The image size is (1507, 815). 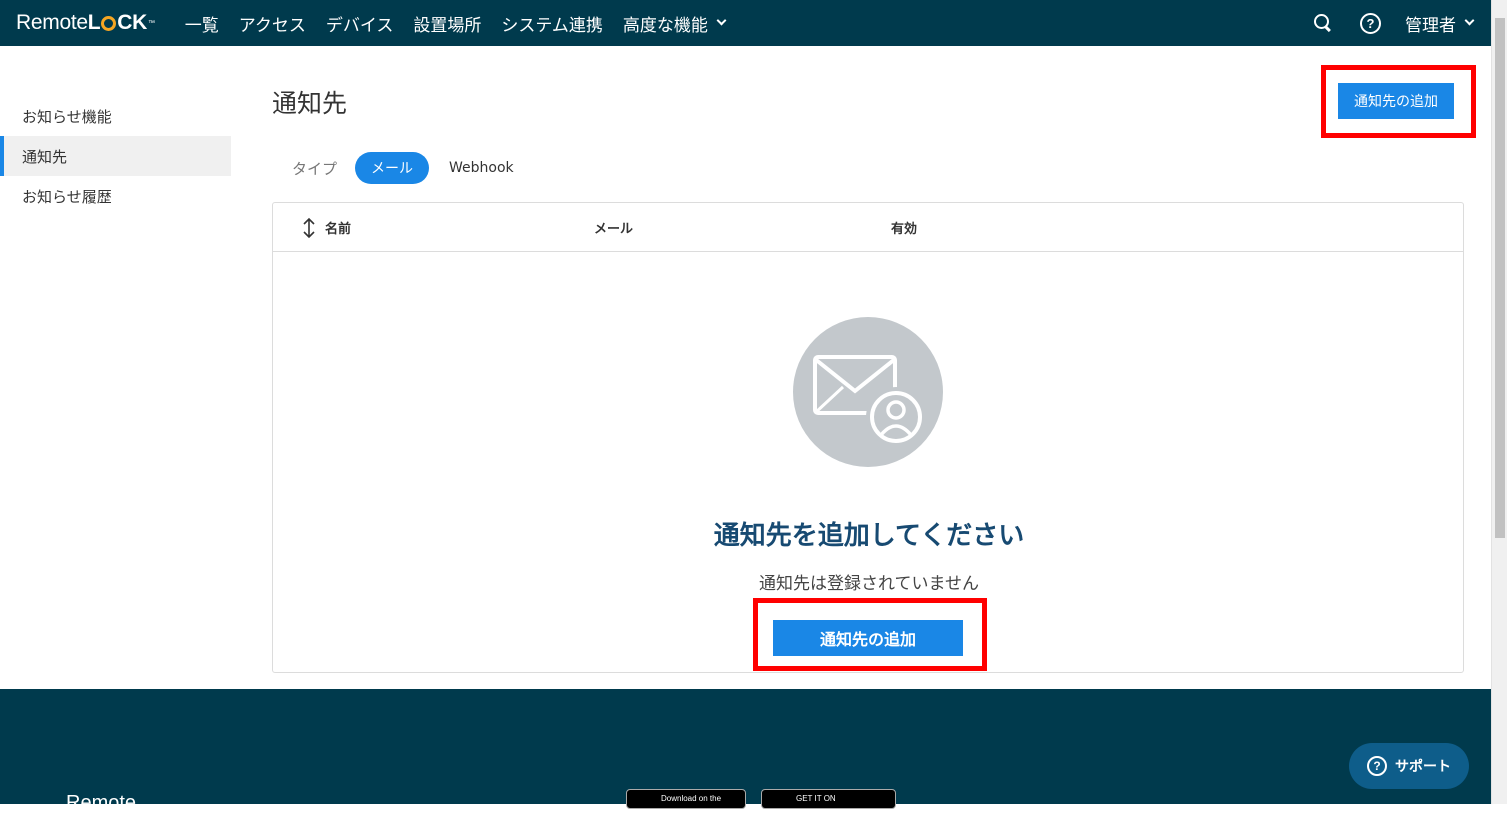 What do you see at coordinates (132, 22) in the screenshot?
I see `logo-text-ck: CK` at bounding box center [132, 22].